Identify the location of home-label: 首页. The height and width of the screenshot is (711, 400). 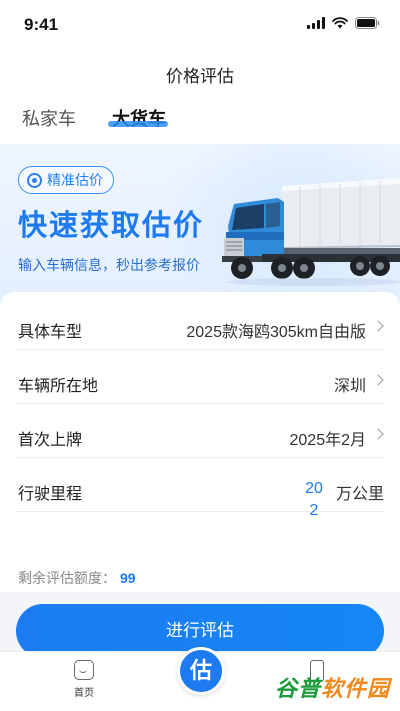
(84, 693).